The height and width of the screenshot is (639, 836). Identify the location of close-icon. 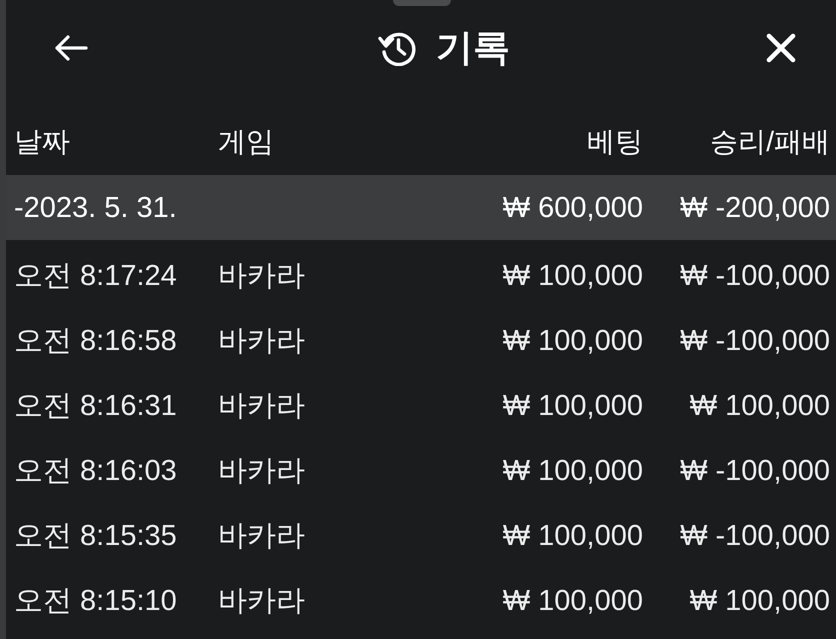
(781, 48).